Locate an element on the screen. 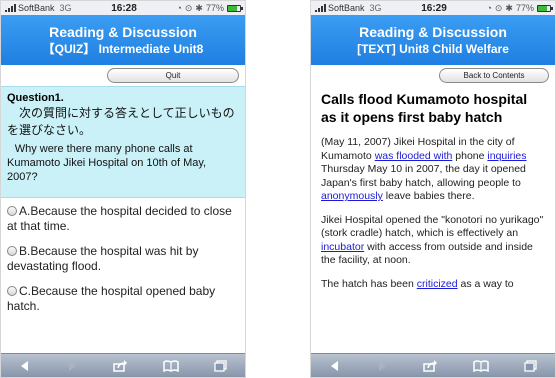  question-title: Question1. is located at coordinates (35, 98).